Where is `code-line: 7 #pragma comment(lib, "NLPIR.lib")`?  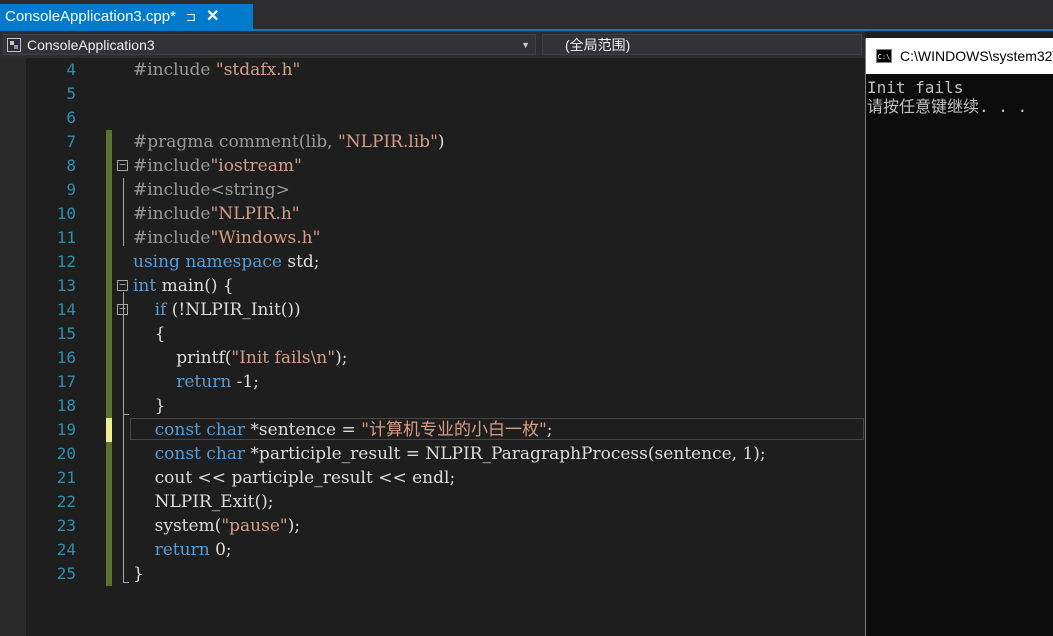
code-line: 7 #pragma comment(lib, "NLPIR.lib") is located at coordinates (432, 142).